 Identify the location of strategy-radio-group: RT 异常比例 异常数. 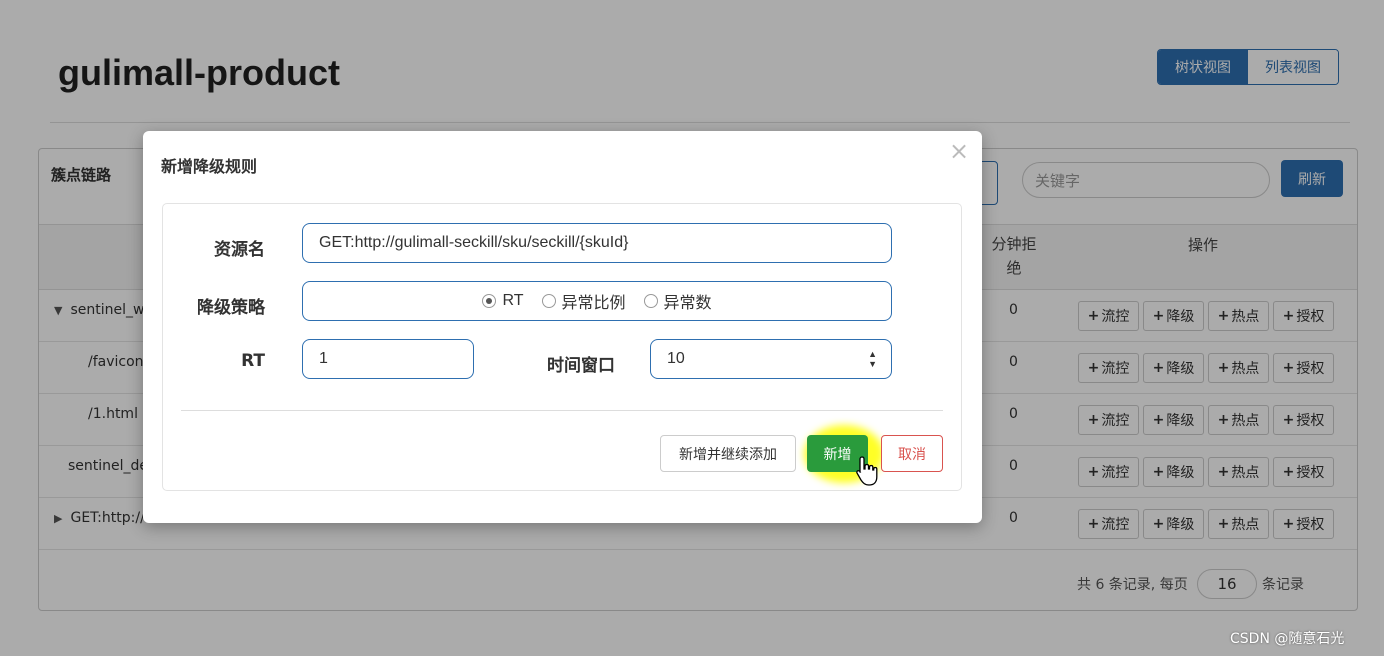
(597, 301).